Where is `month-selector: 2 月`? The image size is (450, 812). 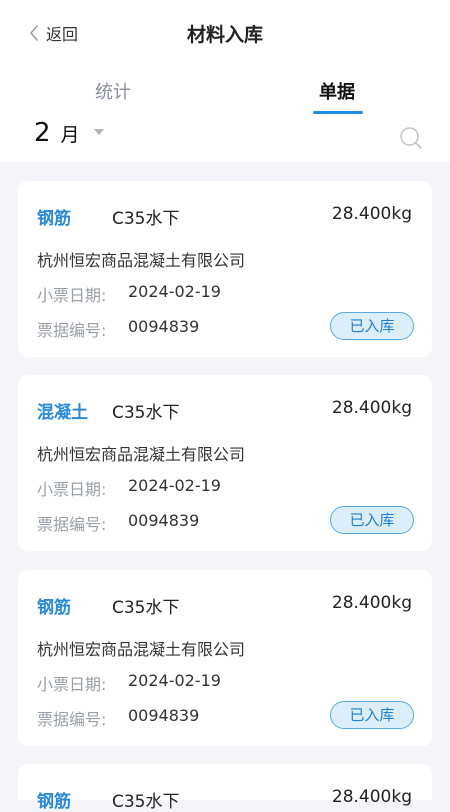
month-selector: 2 月 is located at coordinates (69, 136).